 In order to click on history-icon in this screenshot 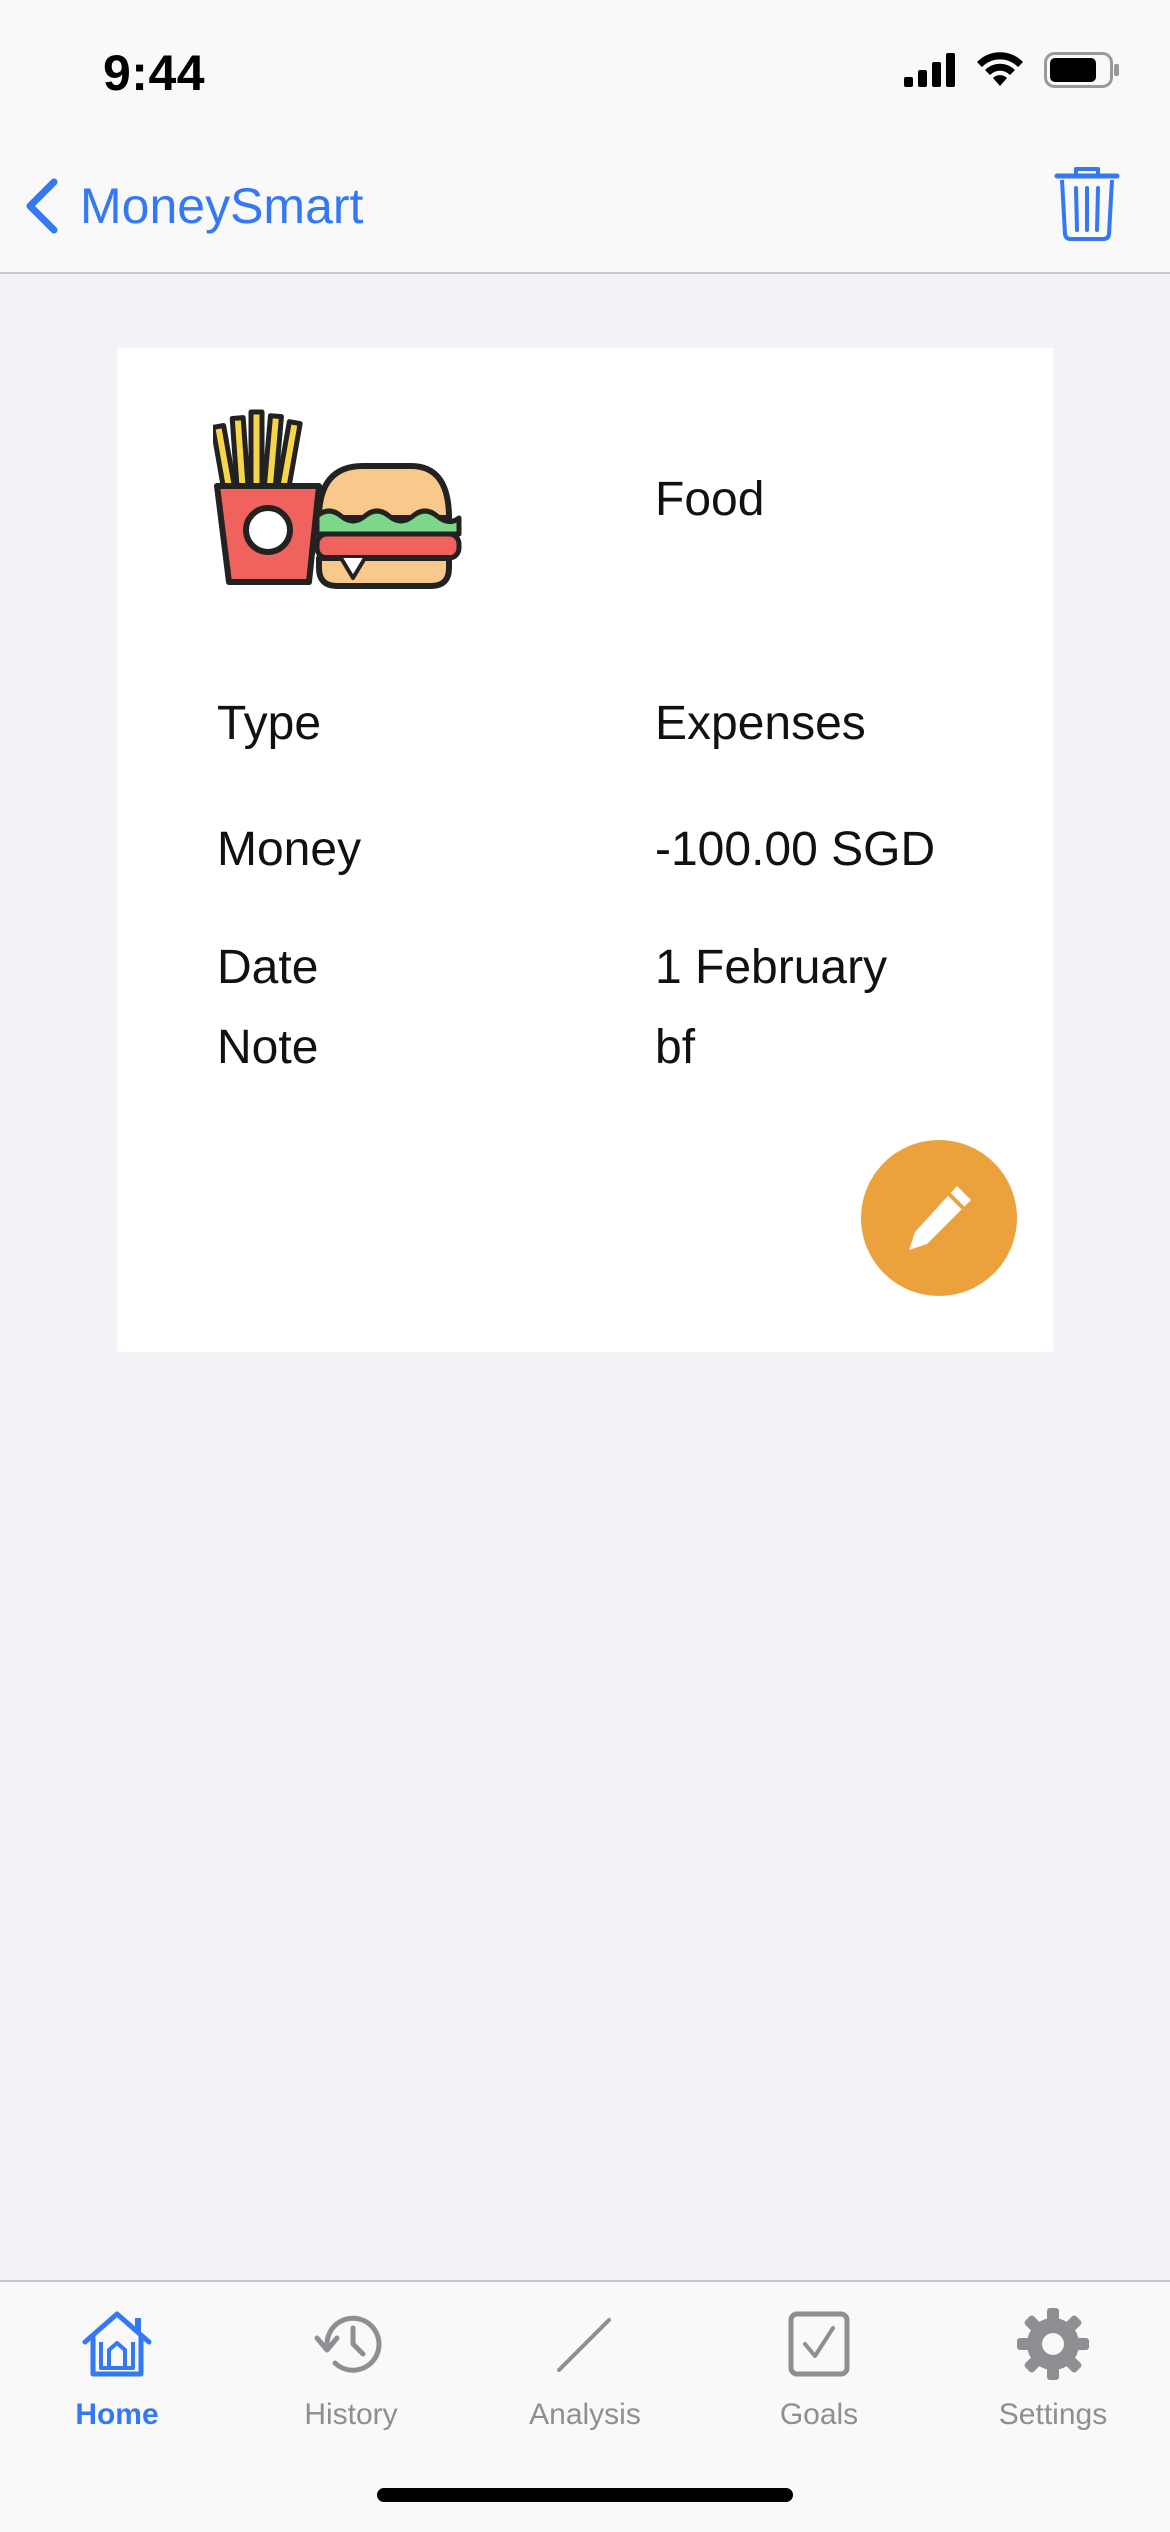, I will do `click(348, 2344)`.